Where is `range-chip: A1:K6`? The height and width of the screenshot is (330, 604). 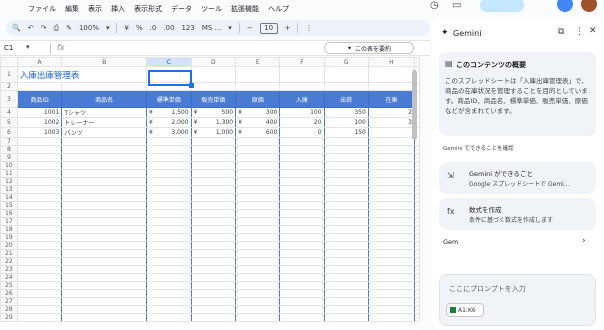
range-chip: A1:K6 is located at coordinates (465, 310).